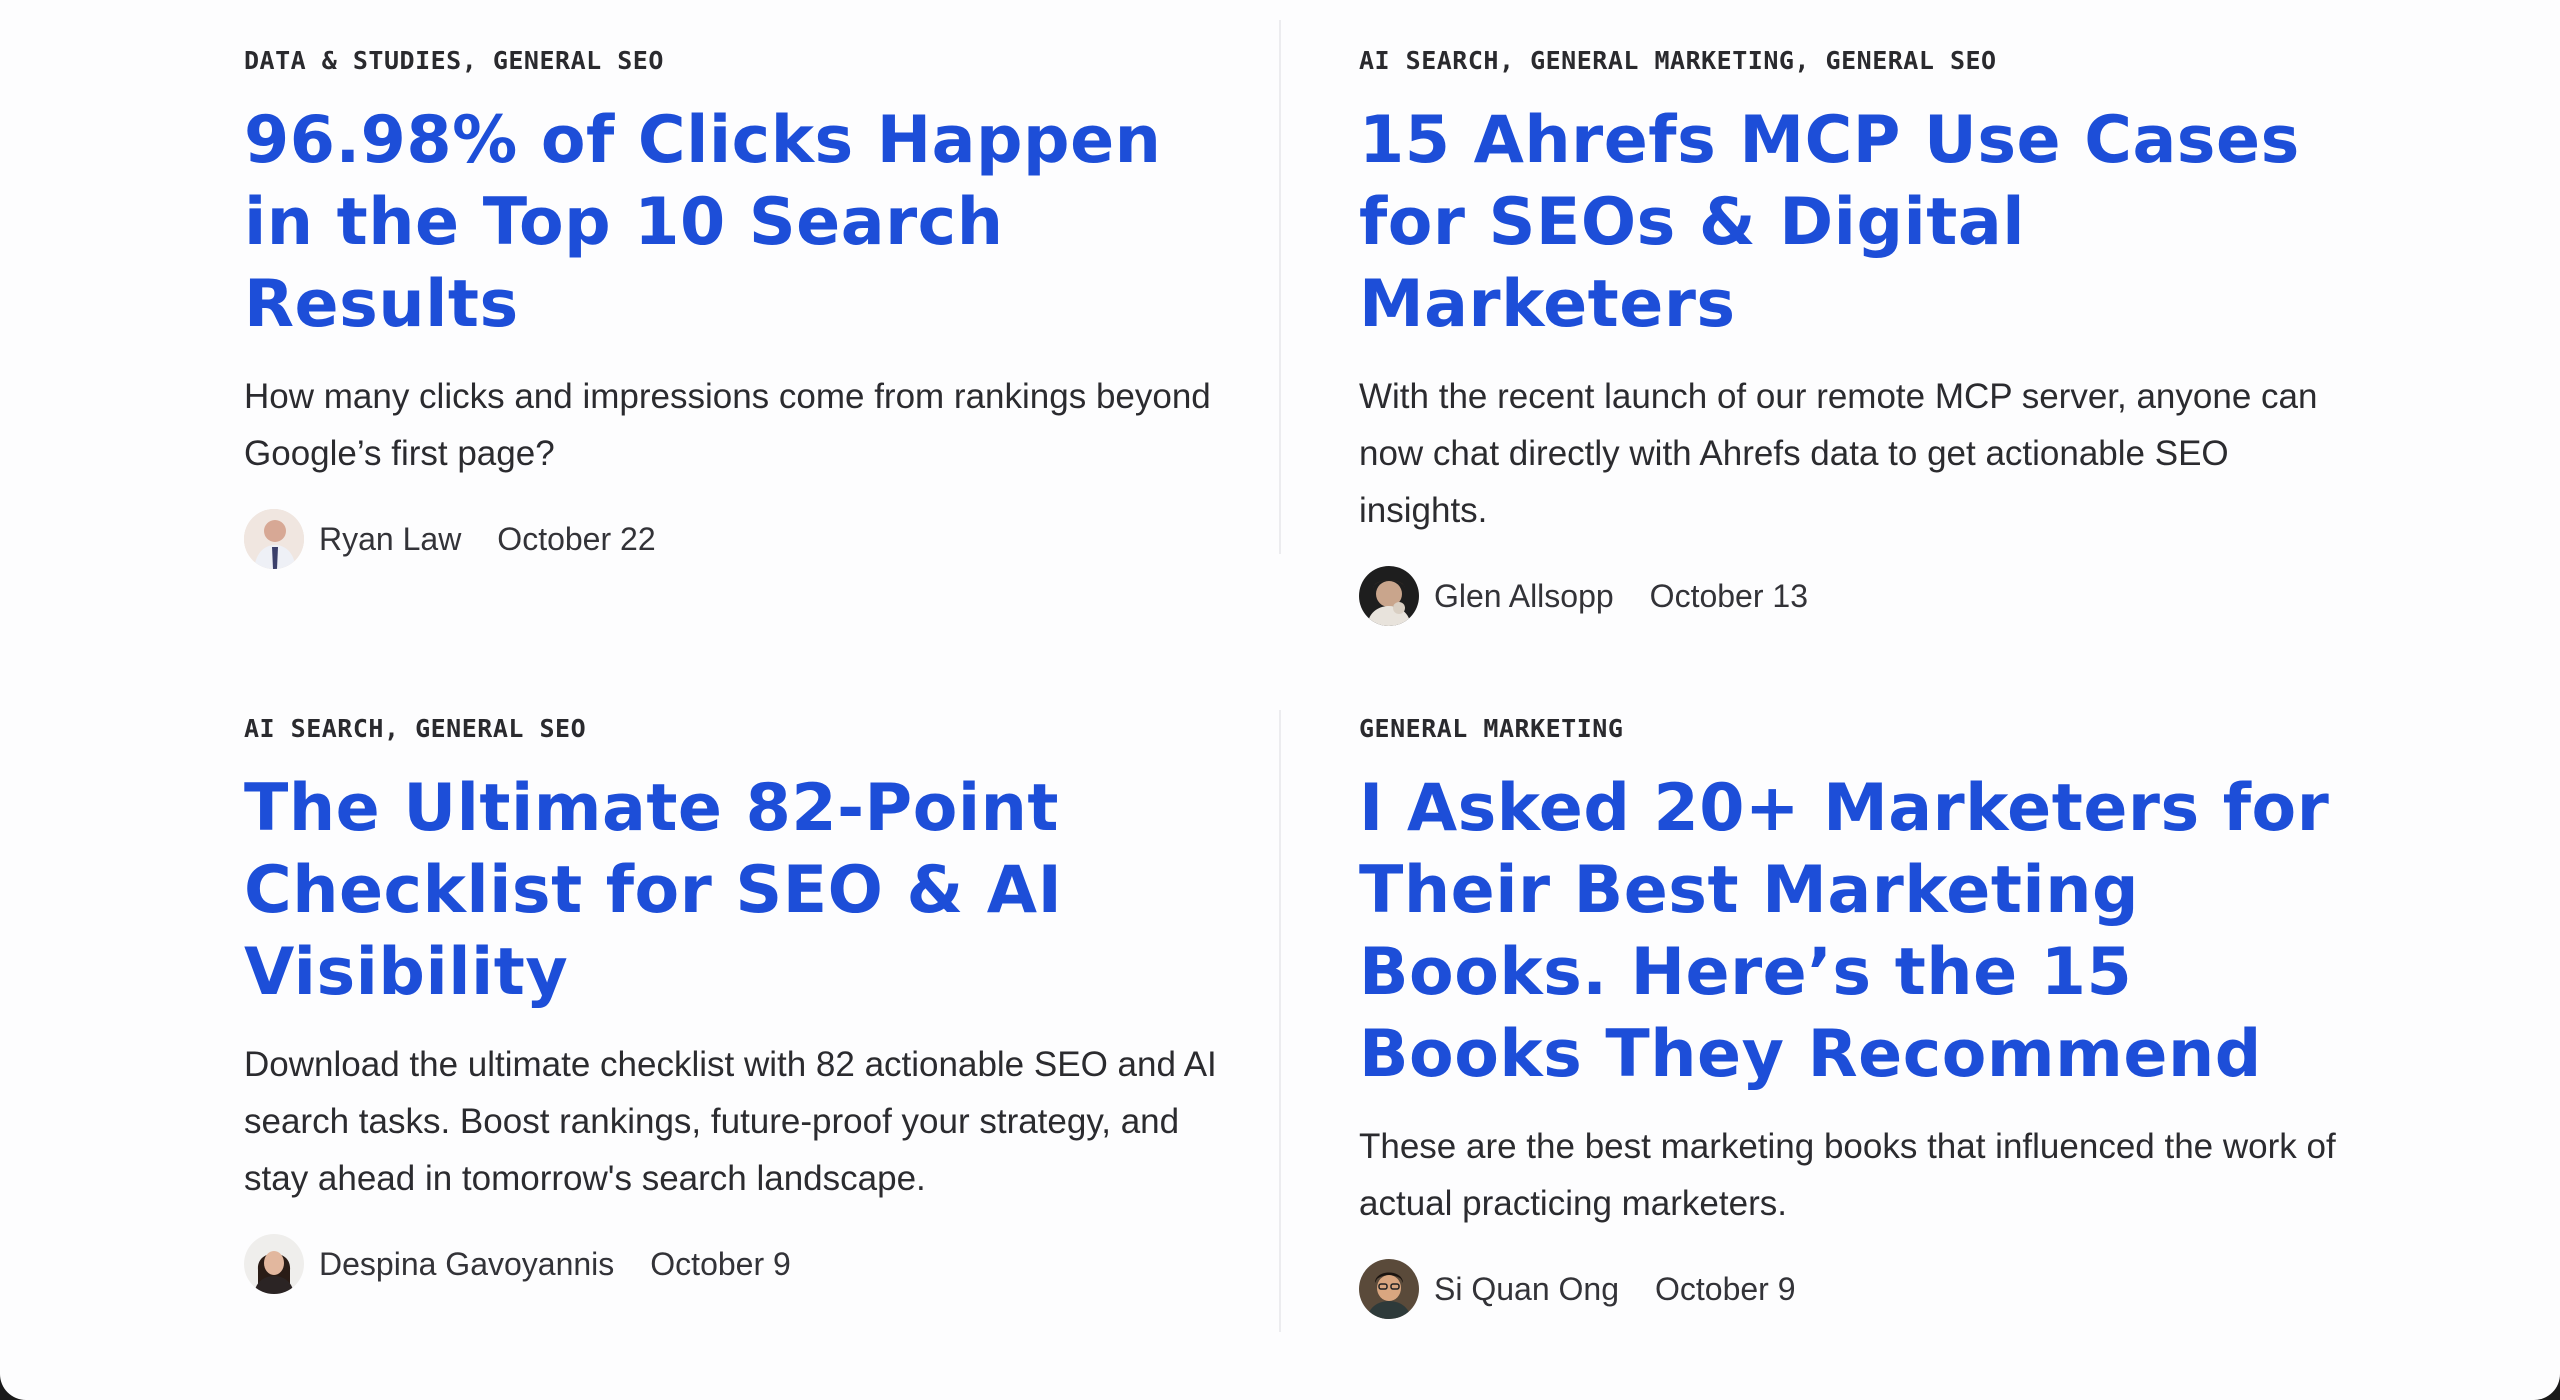 The height and width of the screenshot is (1400, 2560). What do you see at coordinates (576, 538) in the screenshot?
I see `post-date: October 22` at bounding box center [576, 538].